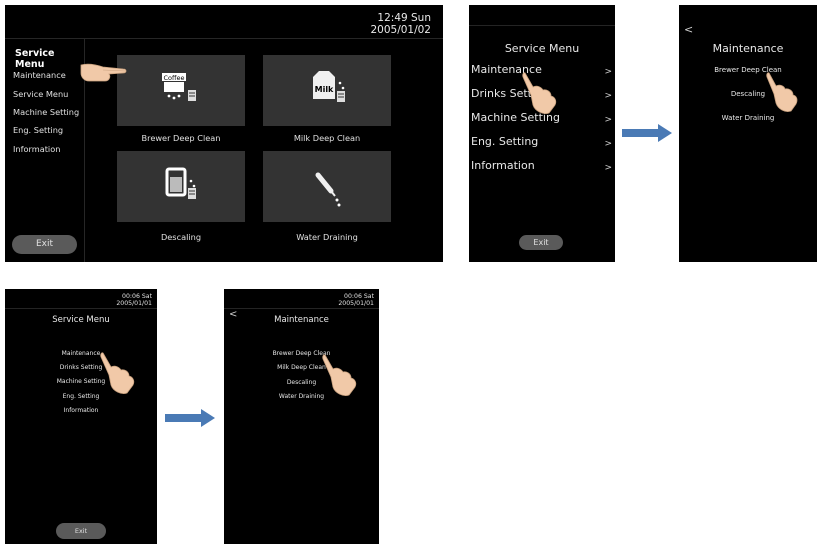 Image resolution: width=821 pixels, height=544 pixels. I want to click on tile-descaling, so click(181, 186).